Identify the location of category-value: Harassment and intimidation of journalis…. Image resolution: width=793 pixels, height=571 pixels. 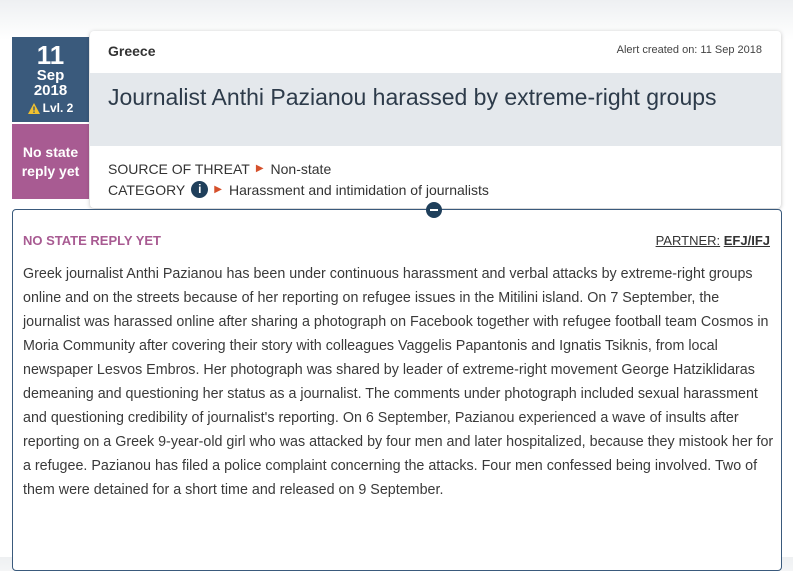
(358, 189).